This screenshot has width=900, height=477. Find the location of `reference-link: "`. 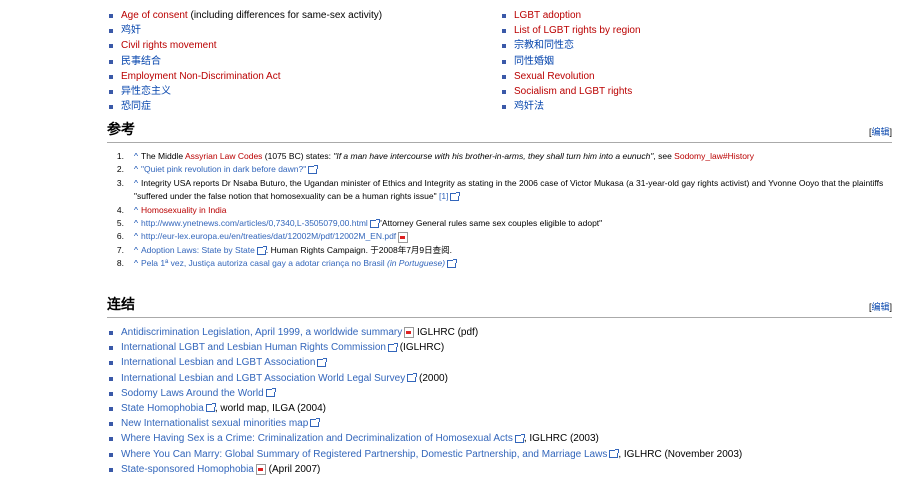

reference-link: " is located at coordinates (304, 169).